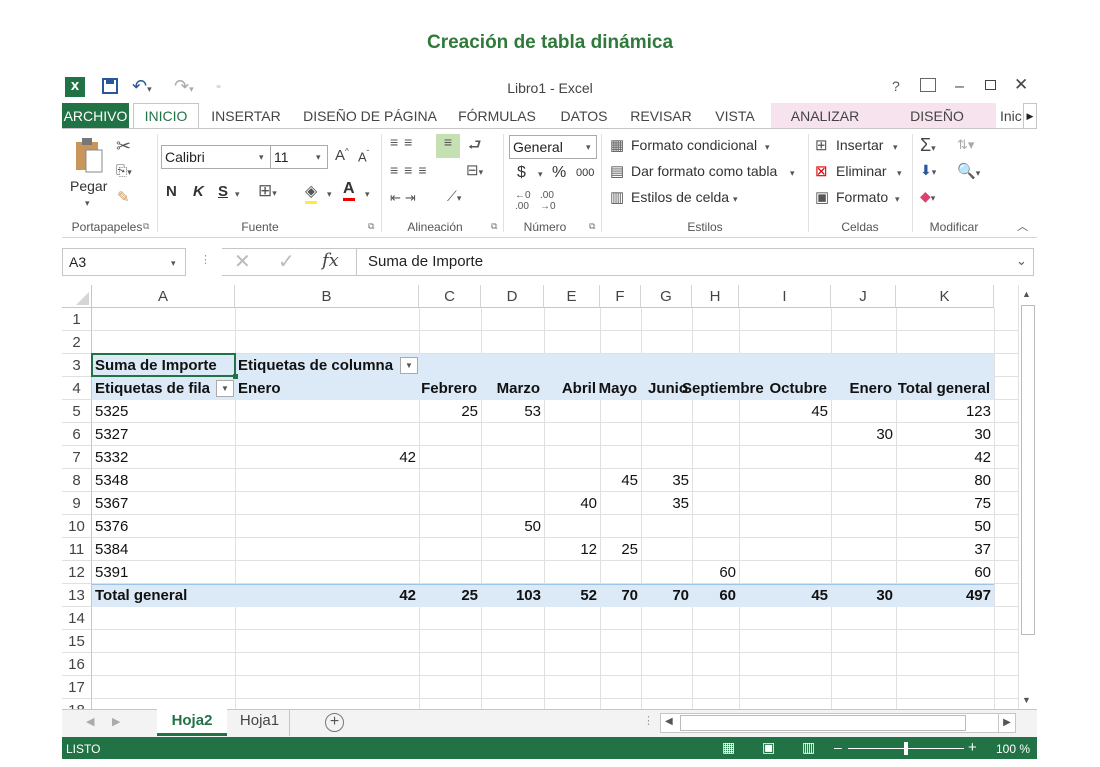 This screenshot has height=767, width=1100. What do you see at coordinates (972, 747) in the screenshot?
I see `zoom-in-icon: +` at bounding box center [972, 747].